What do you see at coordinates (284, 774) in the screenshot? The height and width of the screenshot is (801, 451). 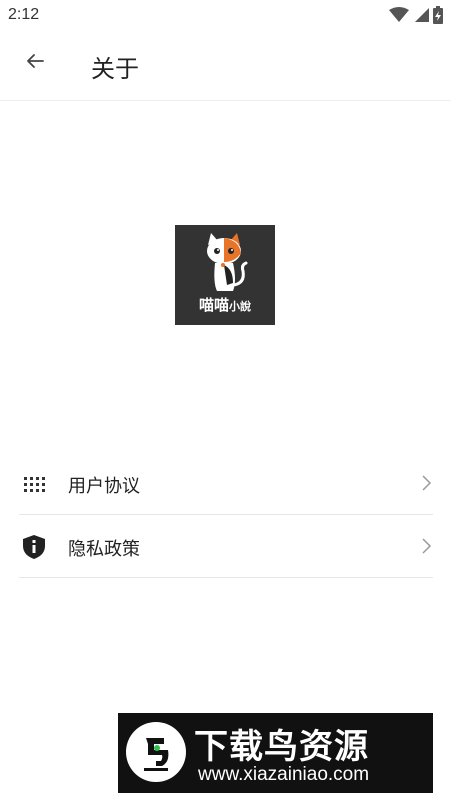 I see `watermark-url: www.xiazainiao.com` at bounding box center [284, 774].